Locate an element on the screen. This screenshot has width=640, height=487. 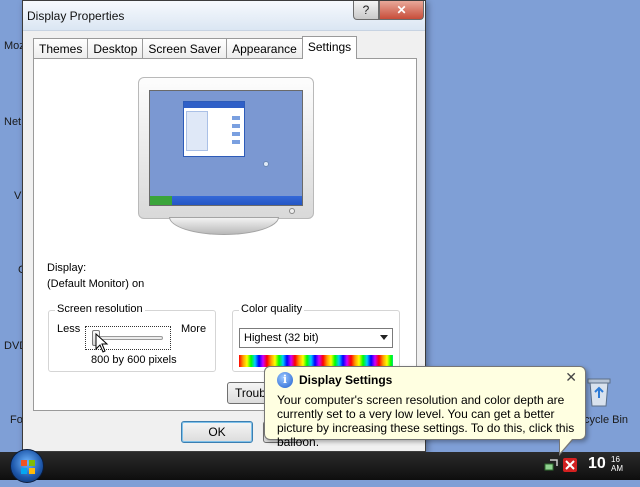
ok-button: OK is located at coordinates (217, 432).